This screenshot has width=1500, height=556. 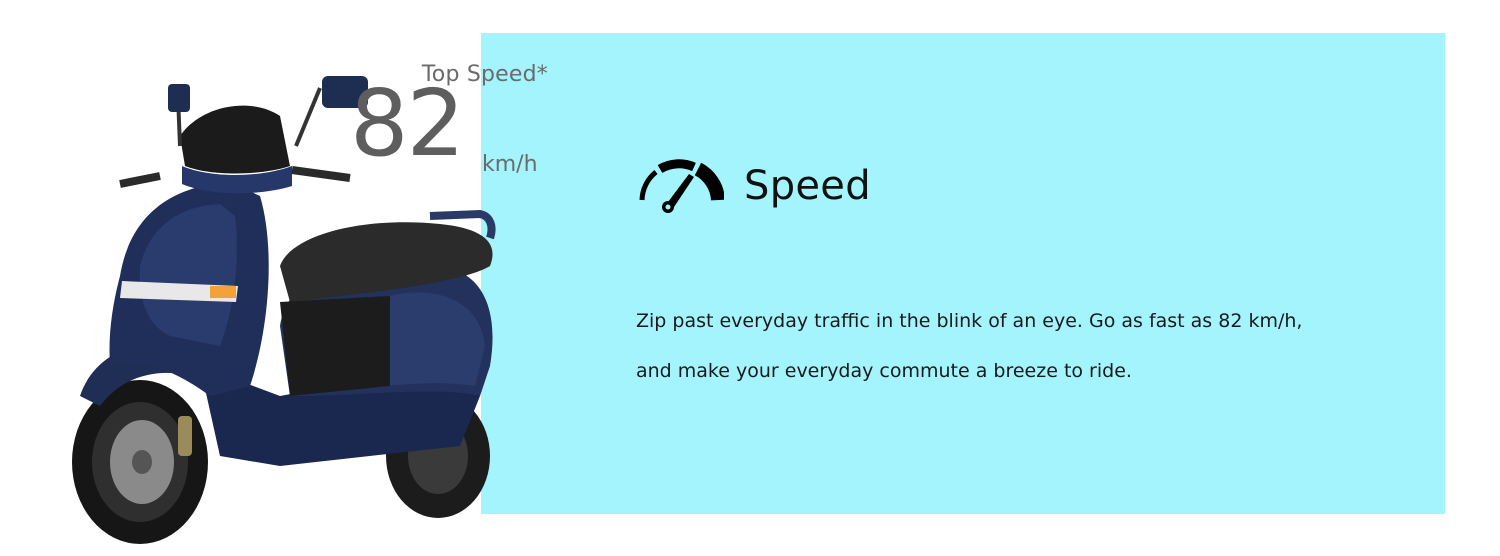 I want to click on speedometer-icon, so click(x=681, y=186).